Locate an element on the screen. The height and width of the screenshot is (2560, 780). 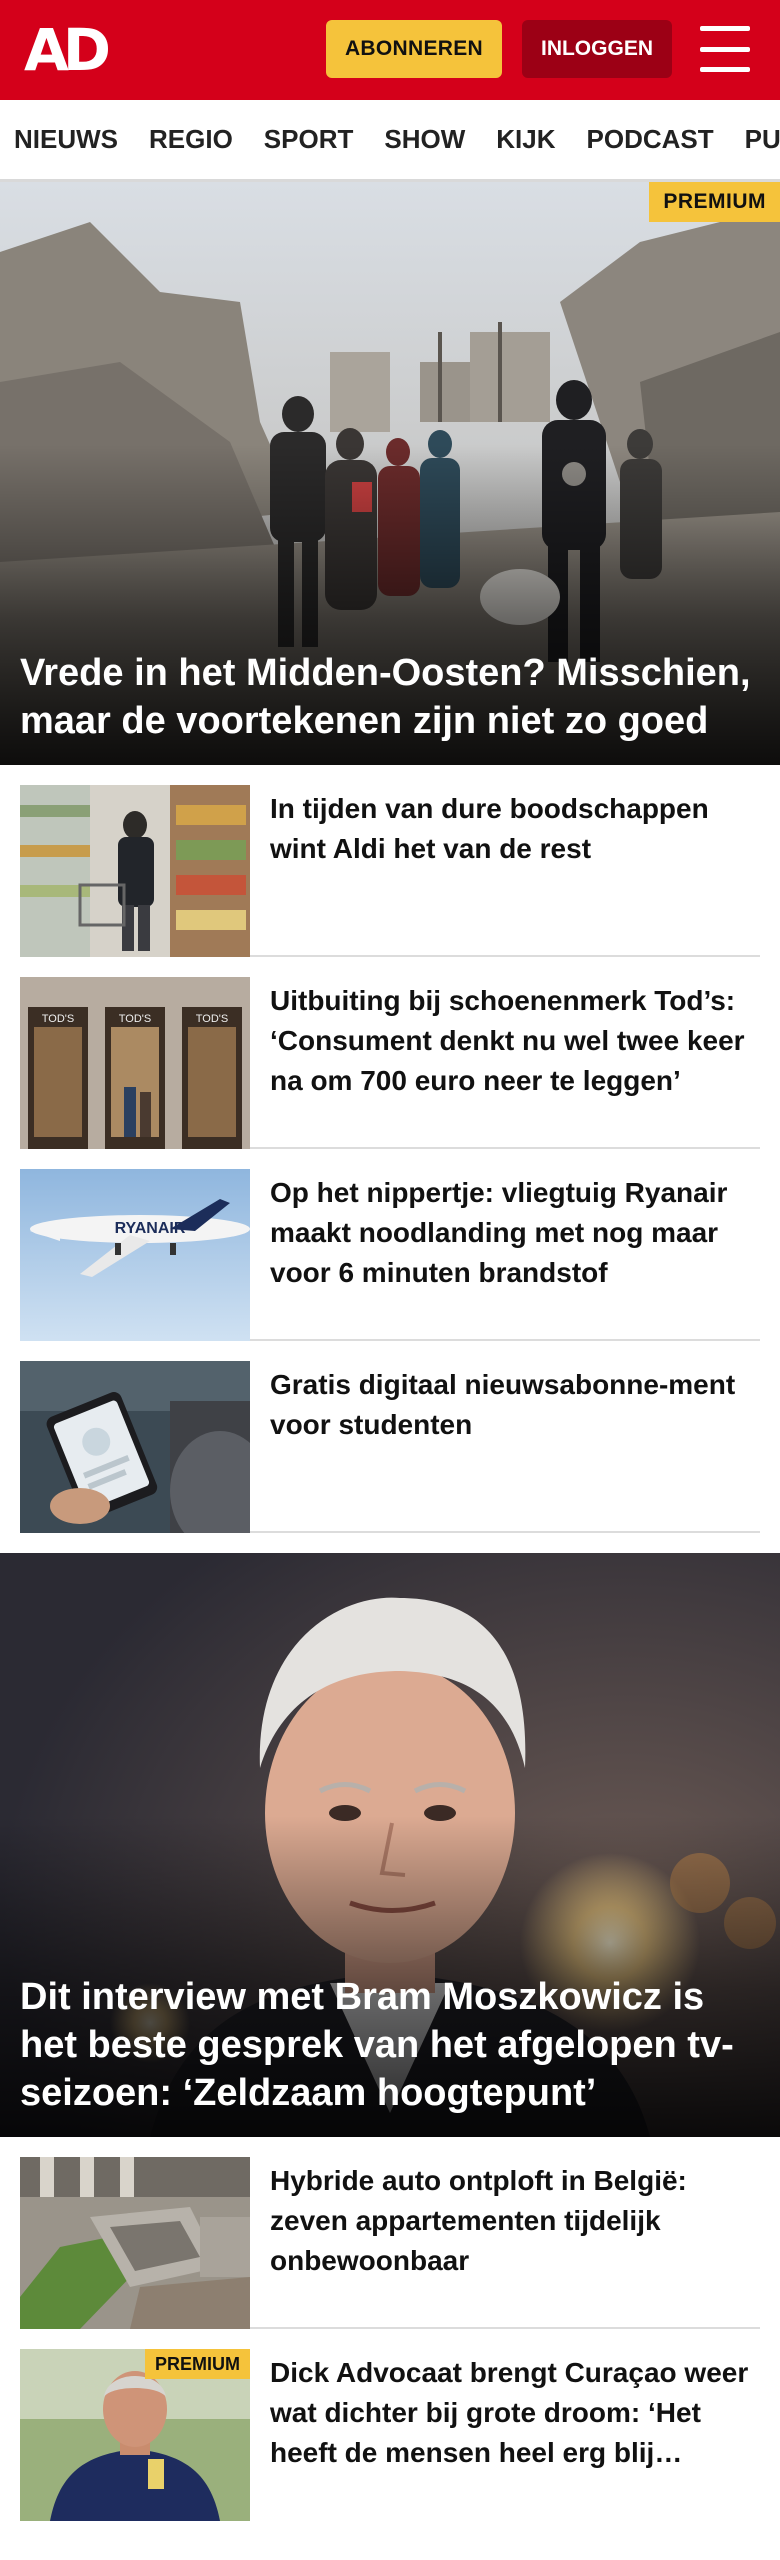
menu-icon is located at coordinates (725, 49).